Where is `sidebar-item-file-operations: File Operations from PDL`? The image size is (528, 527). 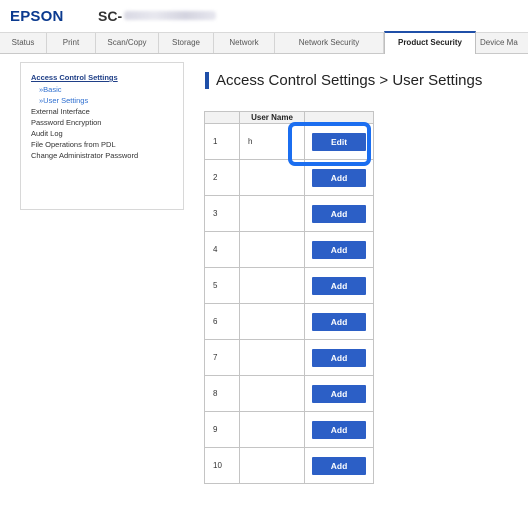
sidebar-item-file-operations: File Operations from PDL is located at coordinates (73, 144).